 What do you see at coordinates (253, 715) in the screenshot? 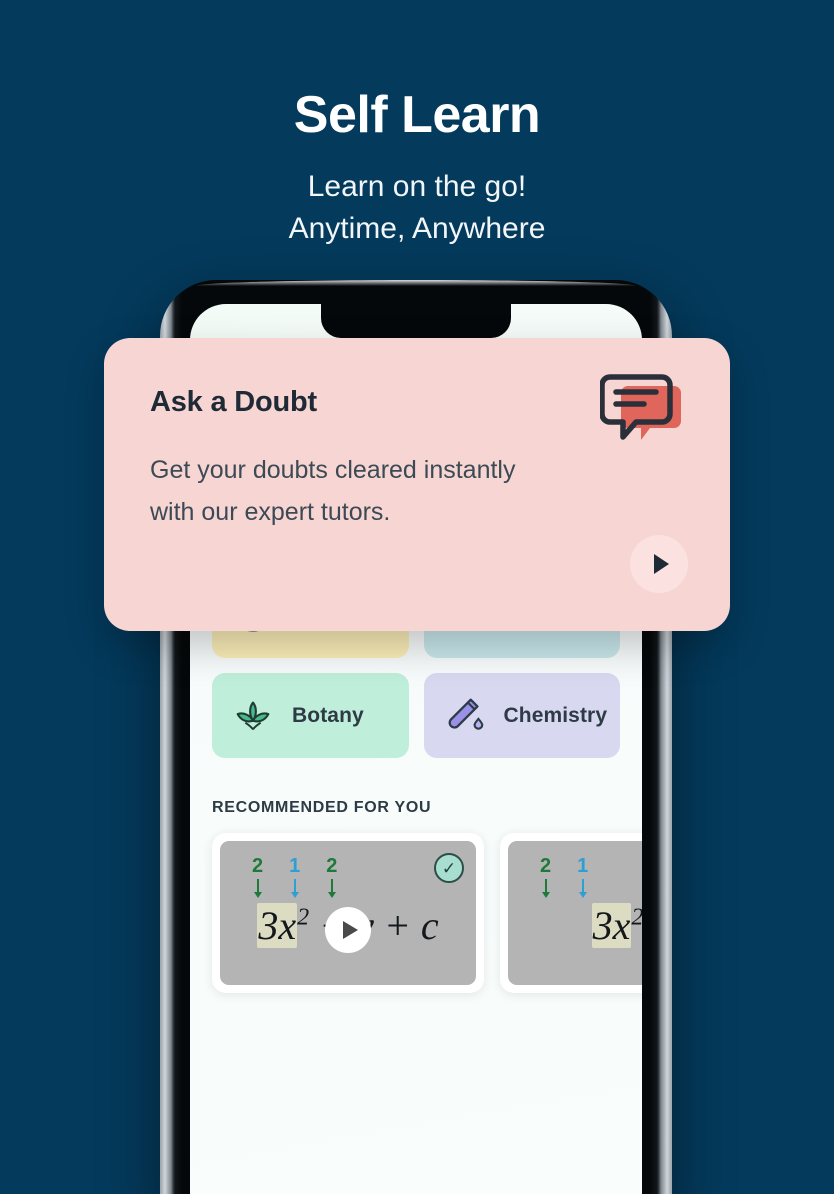
I see `leaf-plant-icon` at bounding box center [253, 715].